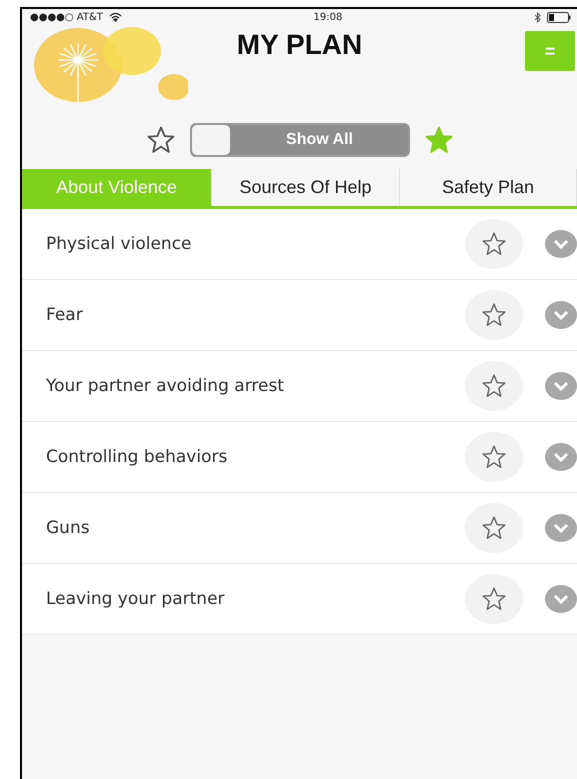 Image resolution: width=577 pixels, height=779 pixels. I want to click on tab: About Violence, so click(117, 187).